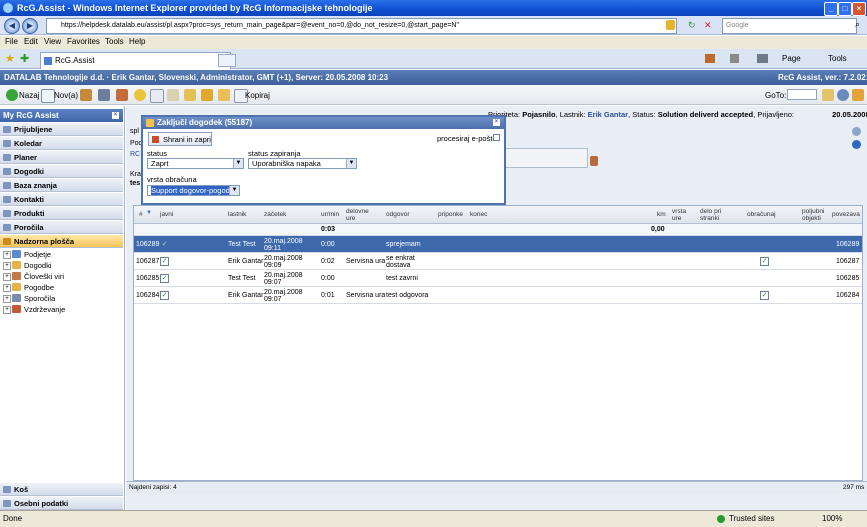 This screenshot has width=867, height=527. Describe the element at coordinates (450, 214) in the screenshot. I see `col-attachments: priponke` at that location.